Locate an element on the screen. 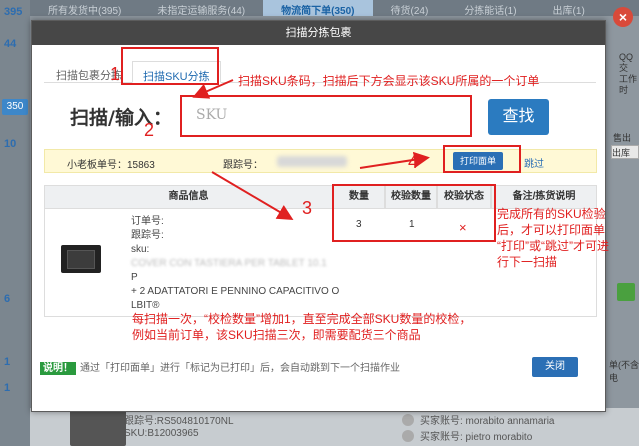 The width and height of the screenshot is (639, 446). annotation-number-4: 4 is located at coordinates (413, 162).